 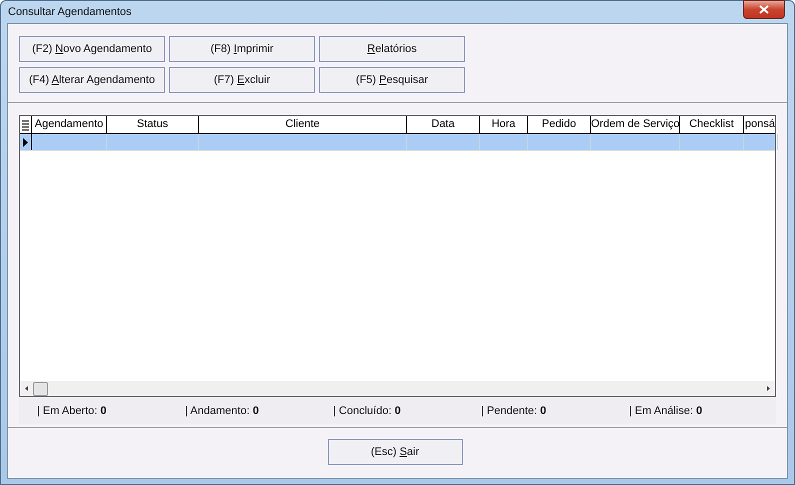 What do you see at coordinates (242, 49) in the screenshot?
I see `toolbar-button: (F8) Imprimir` at bounding box center [242, 49].